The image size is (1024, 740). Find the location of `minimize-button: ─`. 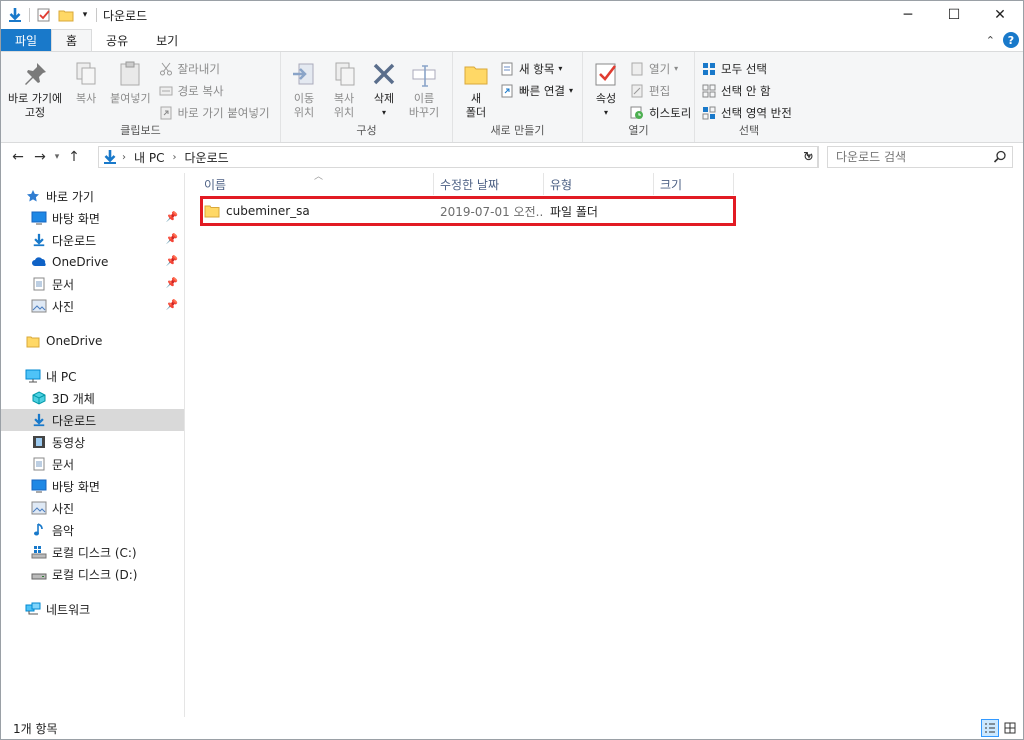

minimize-button: ─ is located at coordinates (908, 15).